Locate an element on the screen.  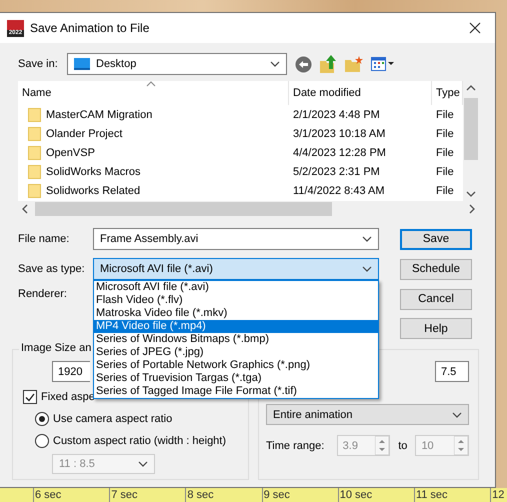
radio-label: Custom aspect ratio (width : height) is located at coordinates (139, 441).